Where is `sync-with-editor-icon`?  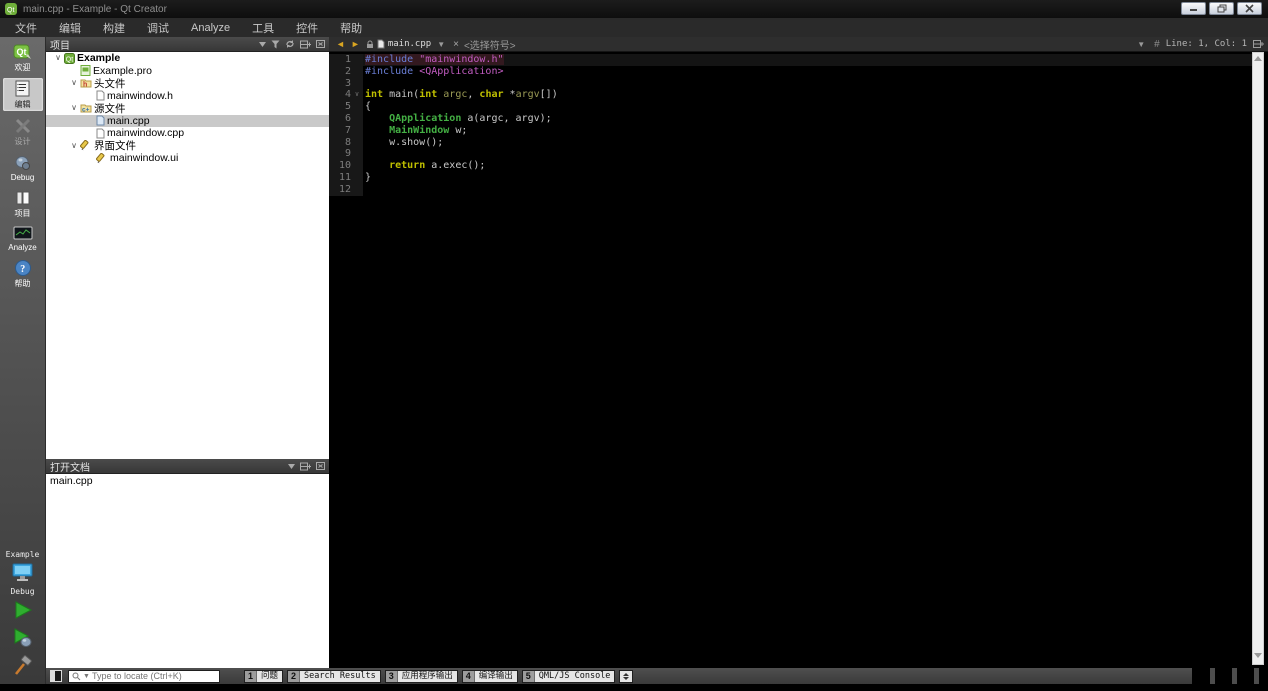 sync-with-editor-icon is located at coordinates (290, 44).